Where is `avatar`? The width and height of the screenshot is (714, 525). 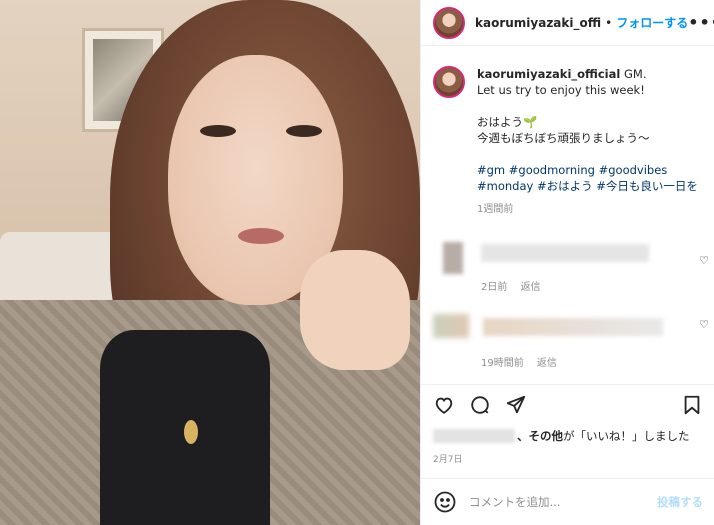 avatar is located at coordinates (449, 22).